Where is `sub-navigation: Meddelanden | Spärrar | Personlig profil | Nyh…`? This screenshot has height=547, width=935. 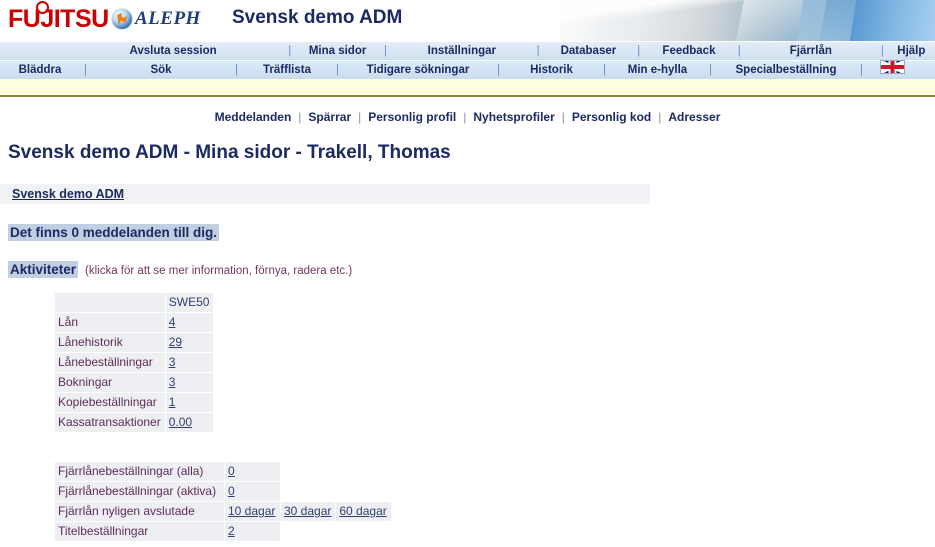 sub-navigation: Meddelanden | Spärrar | Personlig profil | Nyh… is located at coordinates (467, 117).